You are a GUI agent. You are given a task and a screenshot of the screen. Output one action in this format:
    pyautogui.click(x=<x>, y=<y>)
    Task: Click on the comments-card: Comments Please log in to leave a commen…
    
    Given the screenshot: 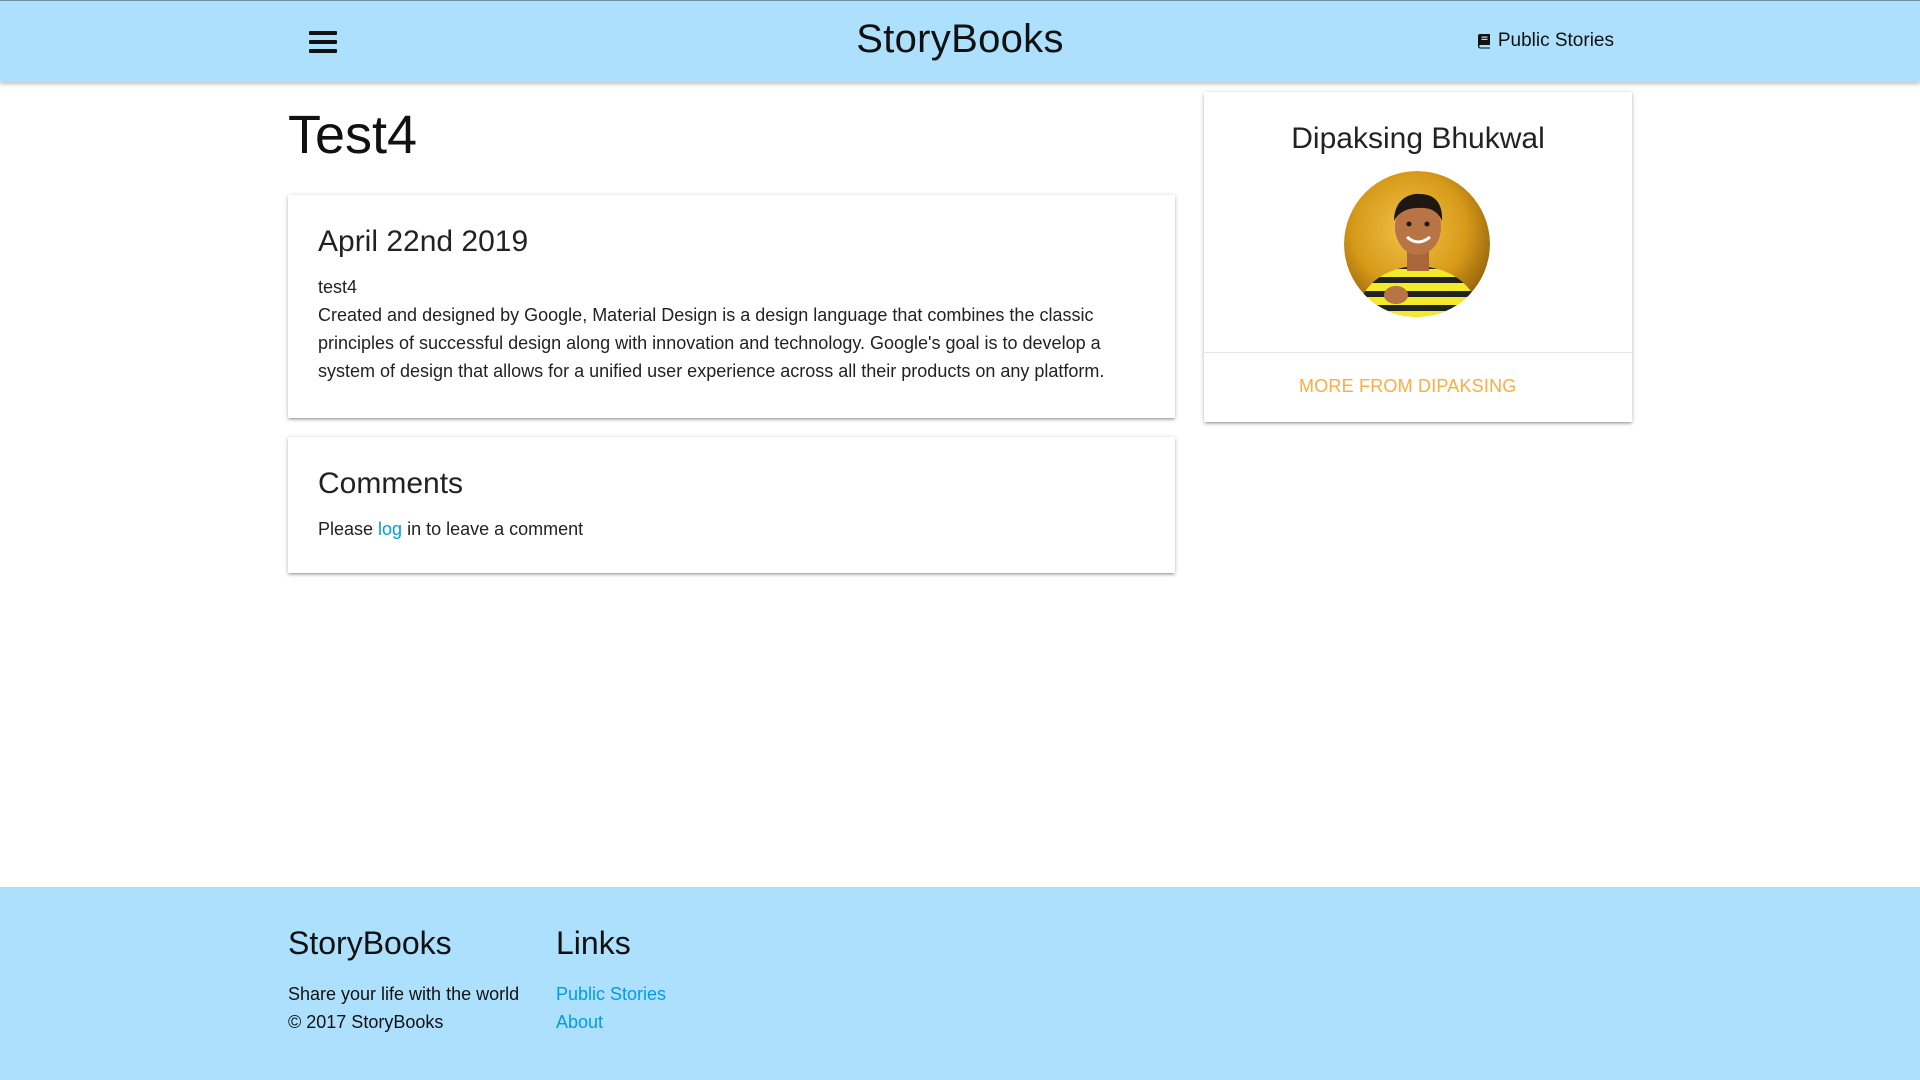 What is the action you would take?
    pyautogui.click(x=731, y=505)
    